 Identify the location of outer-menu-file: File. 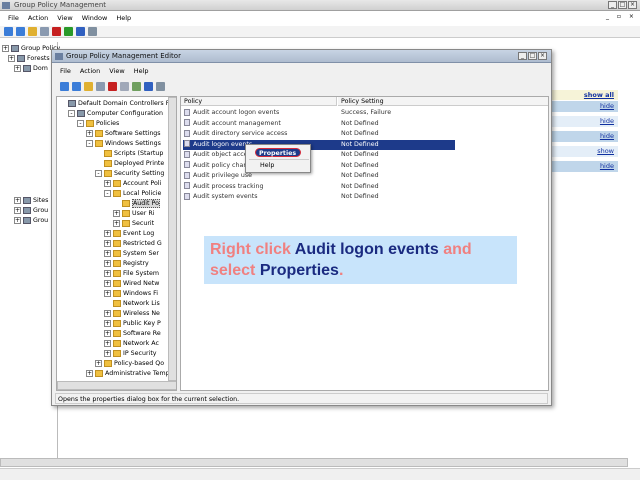
(13, 18).